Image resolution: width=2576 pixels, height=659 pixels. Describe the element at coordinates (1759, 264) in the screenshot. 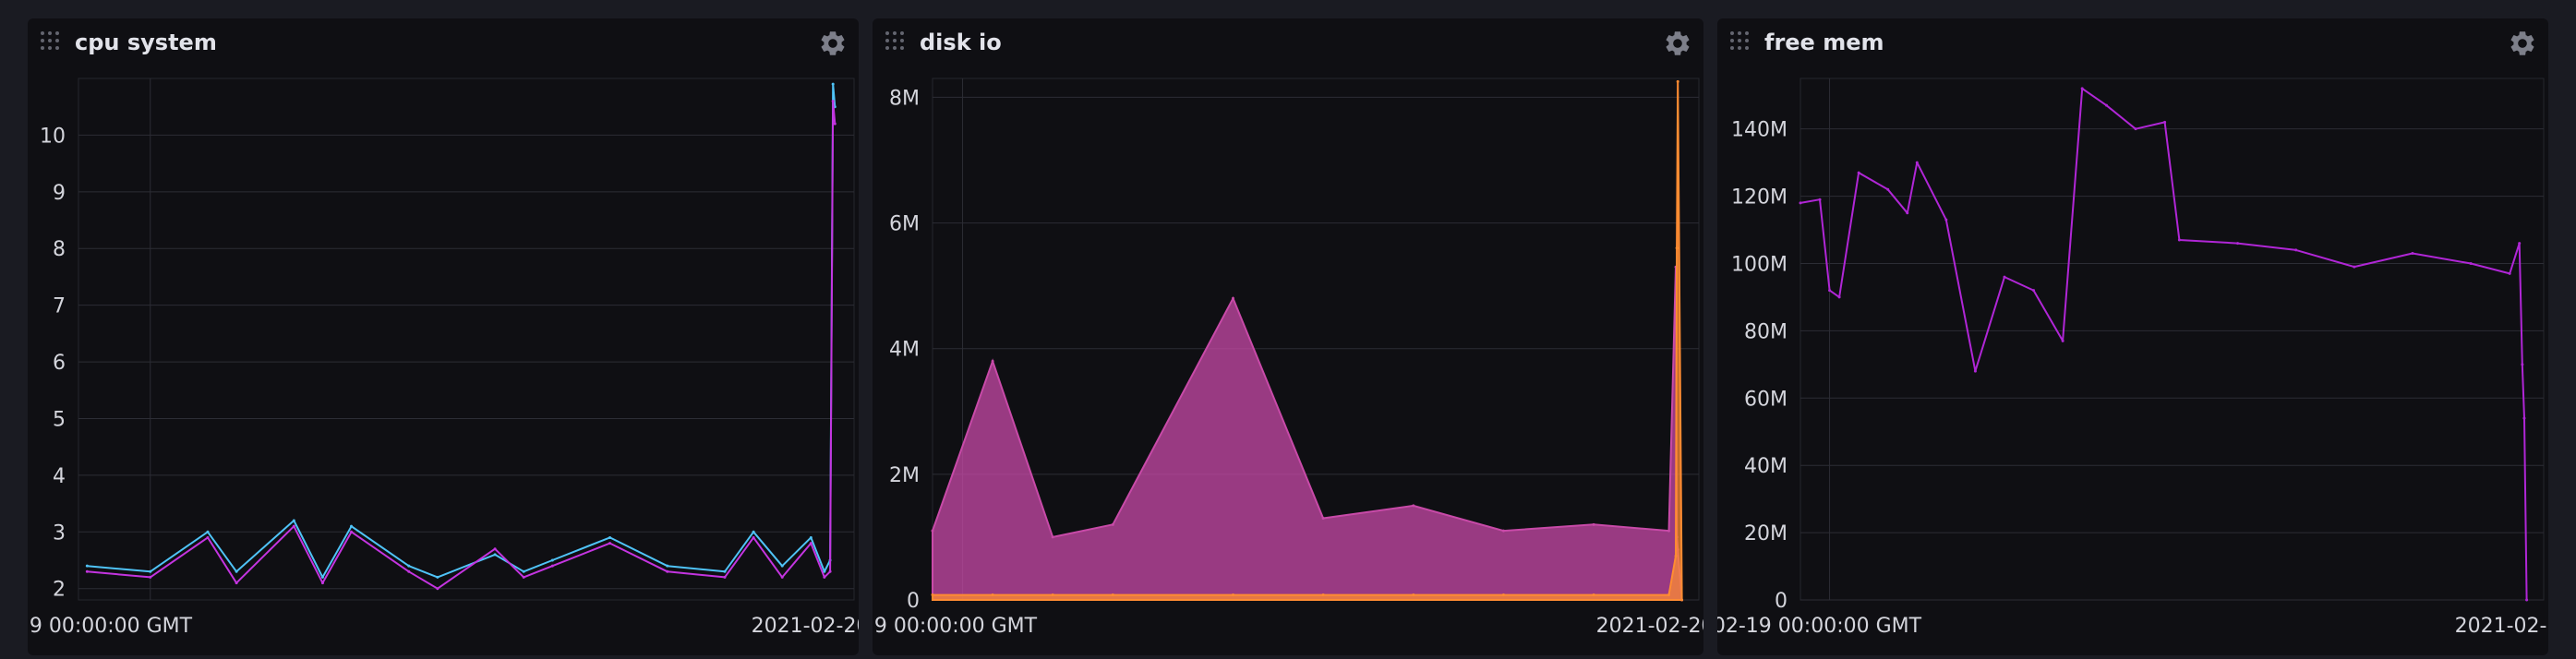

I see `y-tick-label: 100M` at that location.